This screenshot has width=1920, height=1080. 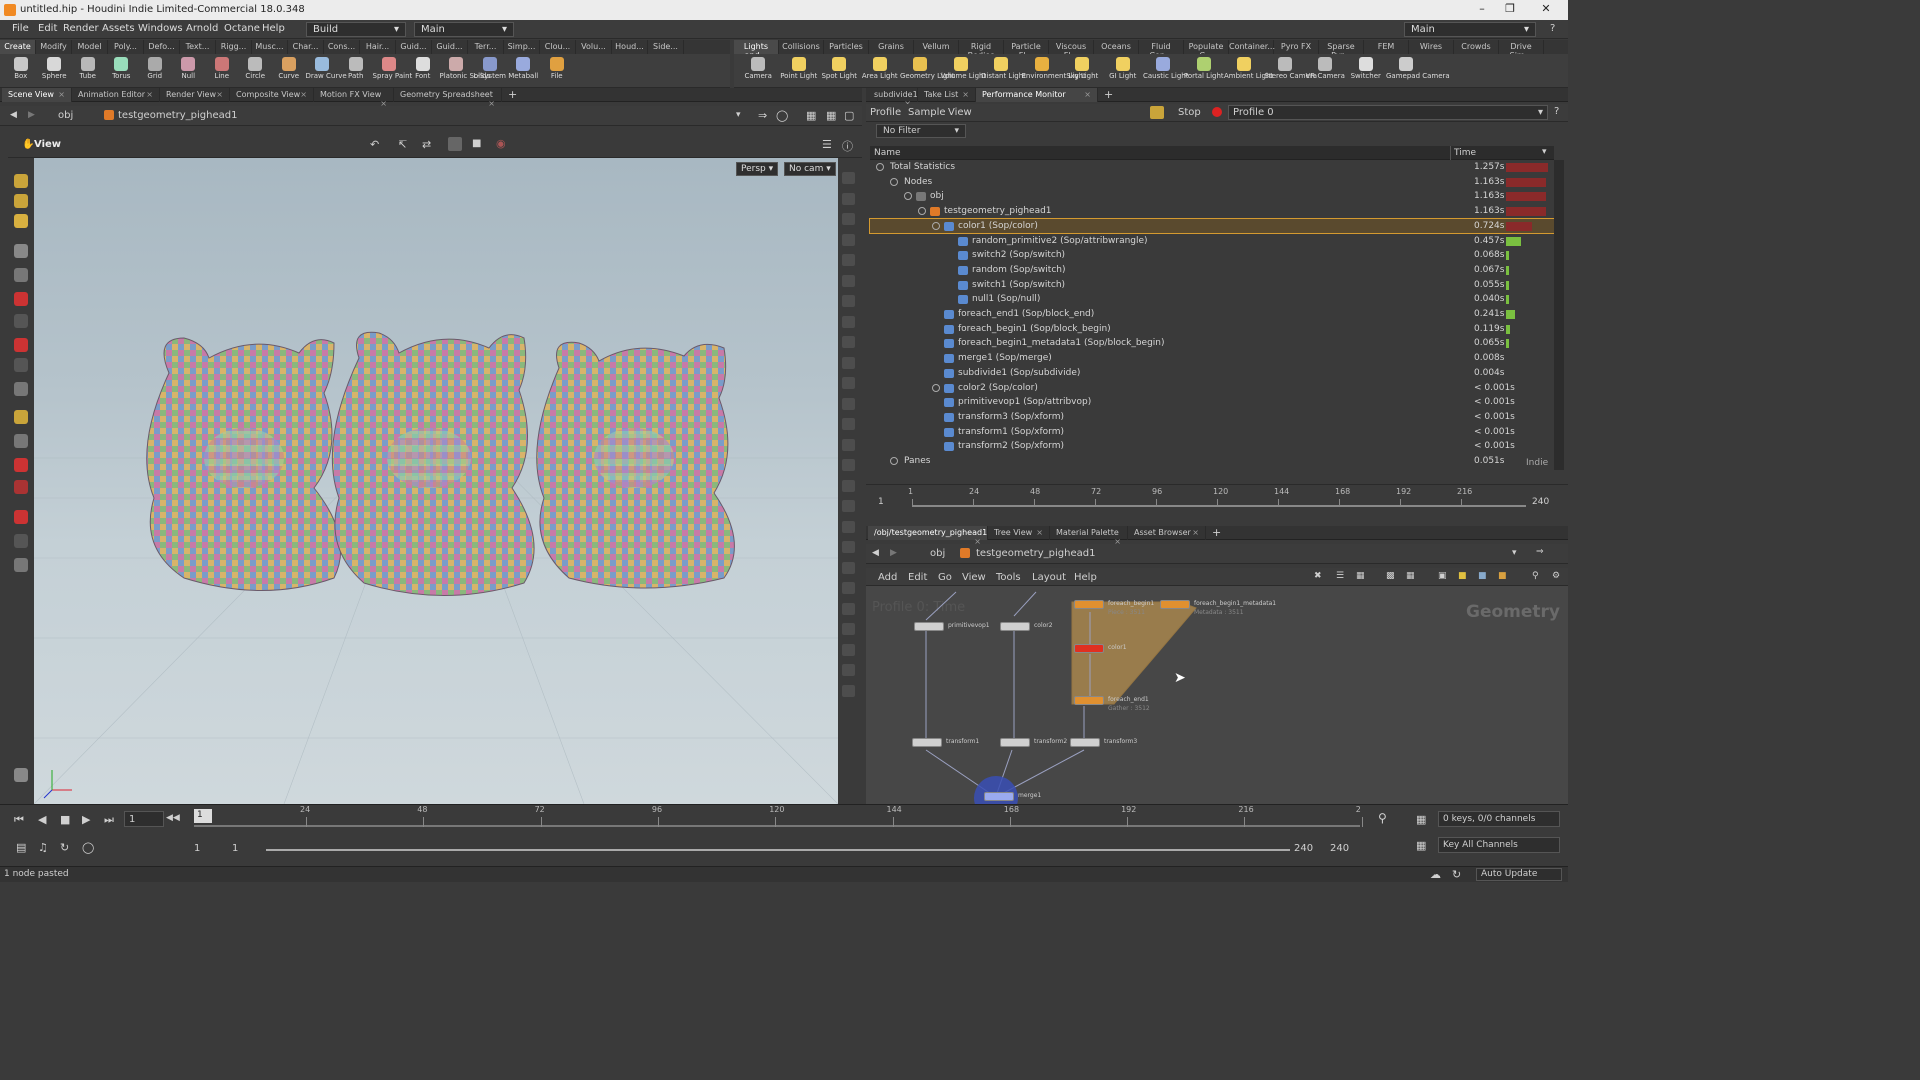 I want to click on shelf-tool-platonic-solids: Platonic Solids, so click(x=465, y=71).